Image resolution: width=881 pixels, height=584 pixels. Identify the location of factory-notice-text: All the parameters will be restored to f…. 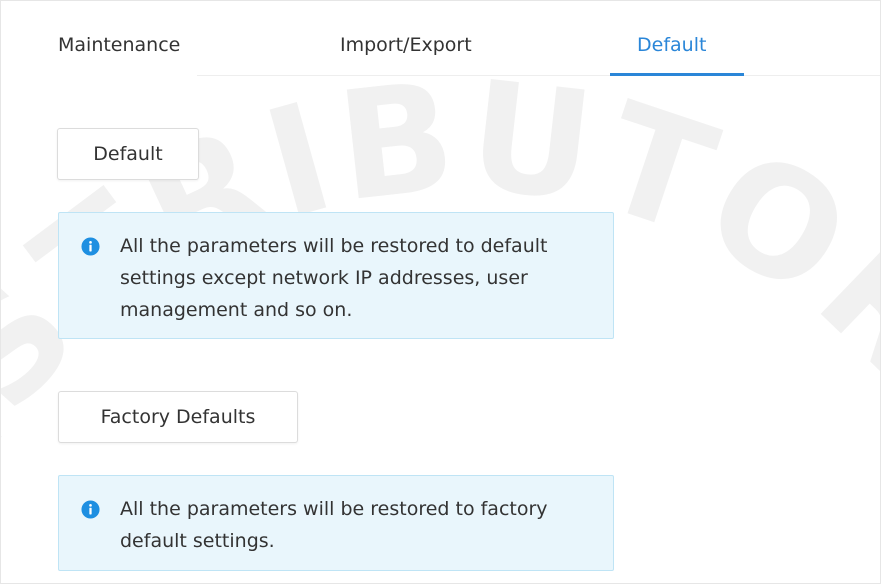
(334, 525).